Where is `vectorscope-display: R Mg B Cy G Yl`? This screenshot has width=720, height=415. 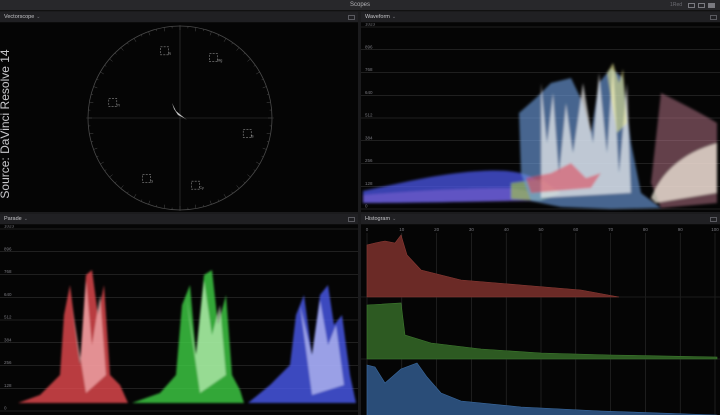 vectorscope-display: R Mg B Cy G Yl is located at coordinates (180, 118).